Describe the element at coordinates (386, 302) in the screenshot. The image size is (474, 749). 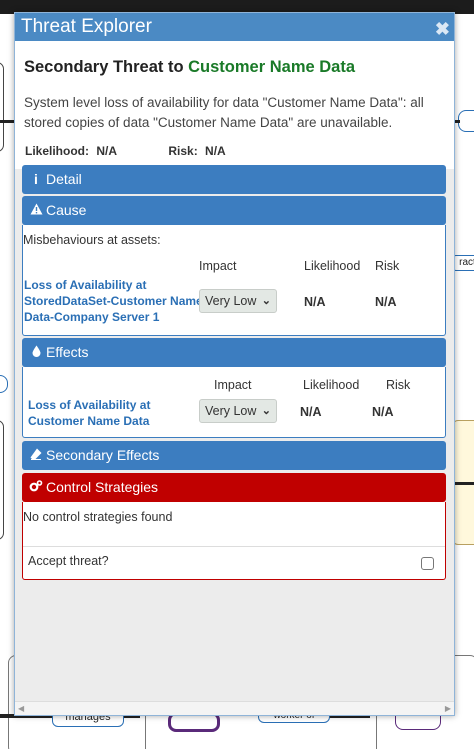
I see `cause-risk-value: N/A` at that location.